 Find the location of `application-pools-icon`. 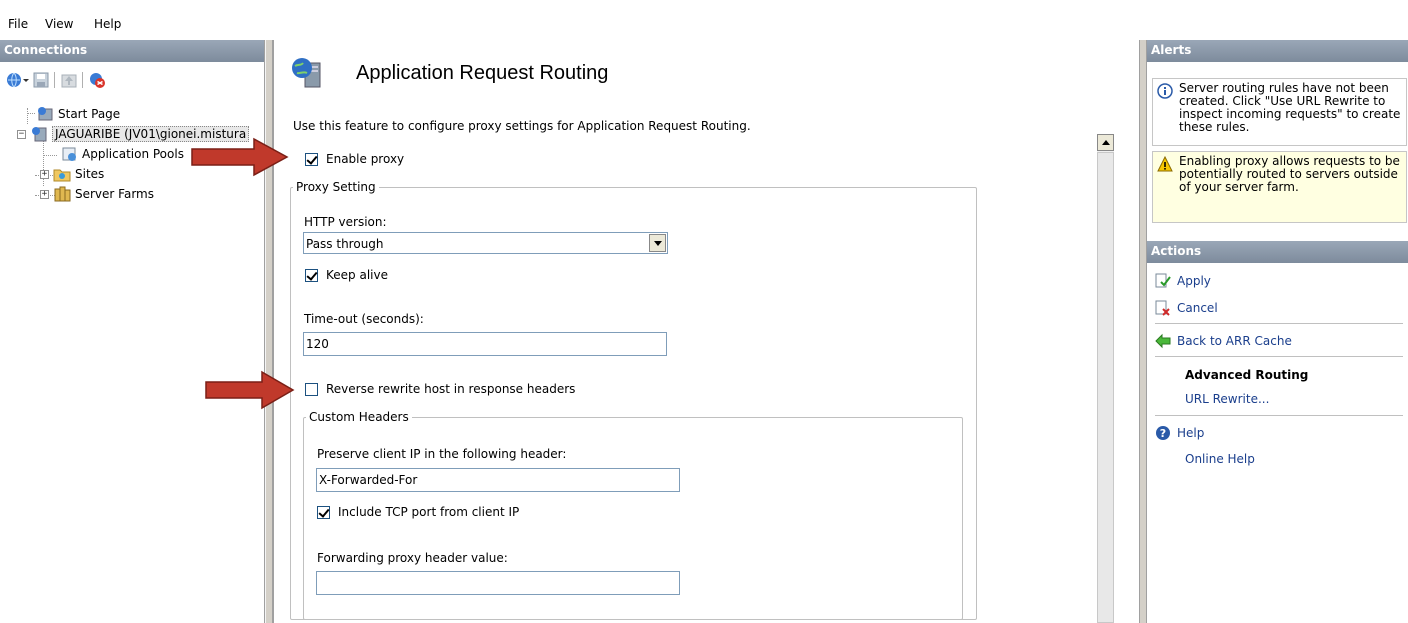

application-pools-icon is located at coordinates (69, 154).